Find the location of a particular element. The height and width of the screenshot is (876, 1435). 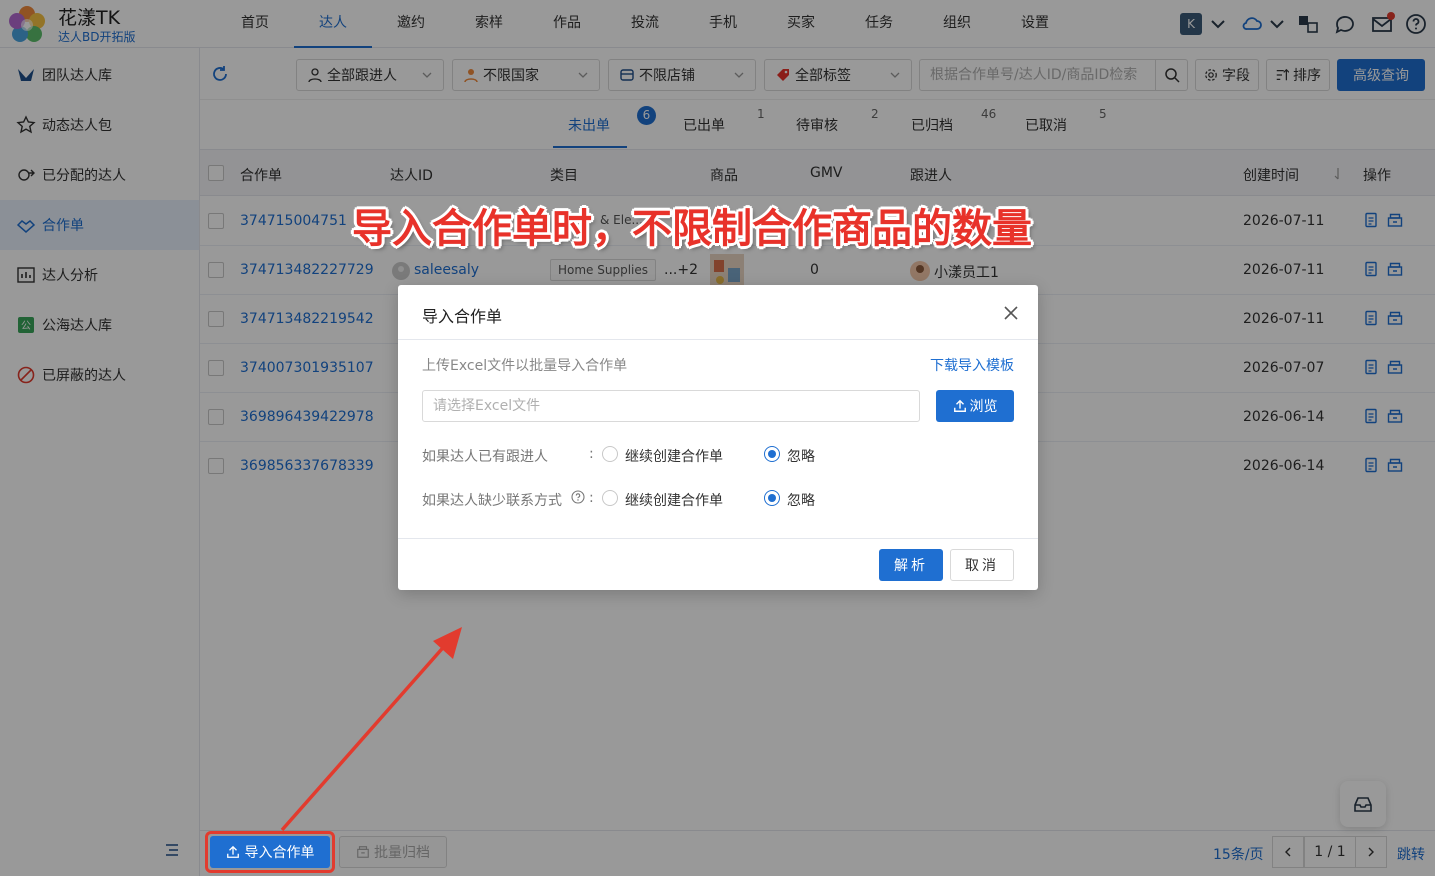

dialog-title: 导入合作单 is located at coordinates (462, 316).